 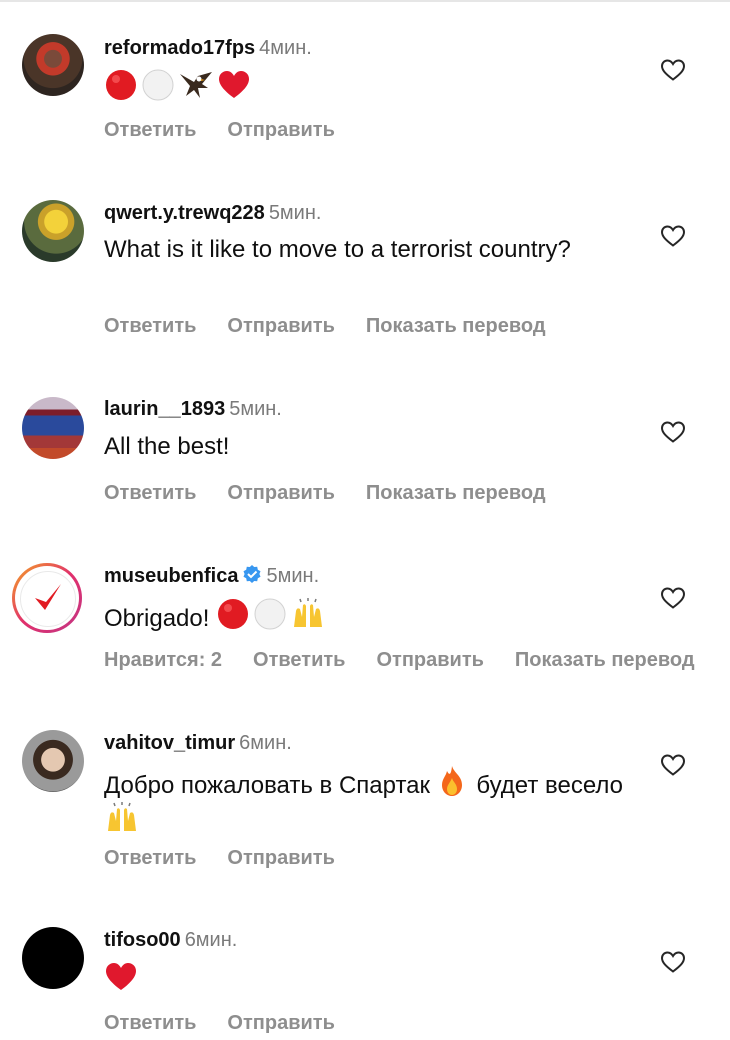 What do you see at coordinates (374, 615) in the screenshot?
I see `comment-text: Obrigado!` at bounding box center [374, 615].